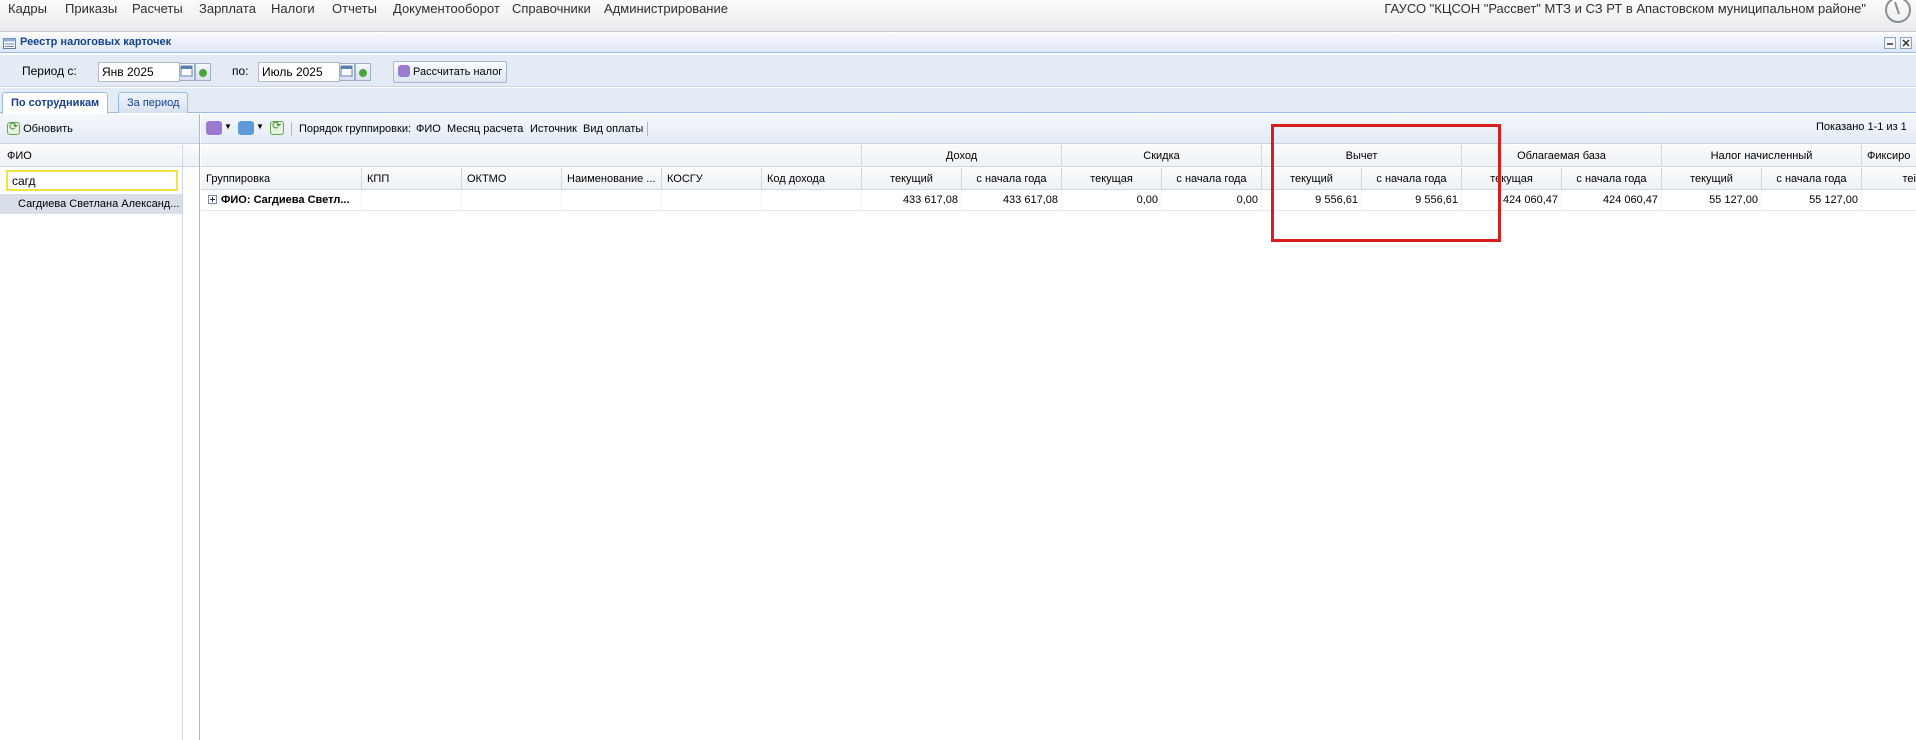  What do you see at coordinates (99, 156) in the screenshot?
I see `employee-column-header: ФИО` at bounding box center [99, 156].